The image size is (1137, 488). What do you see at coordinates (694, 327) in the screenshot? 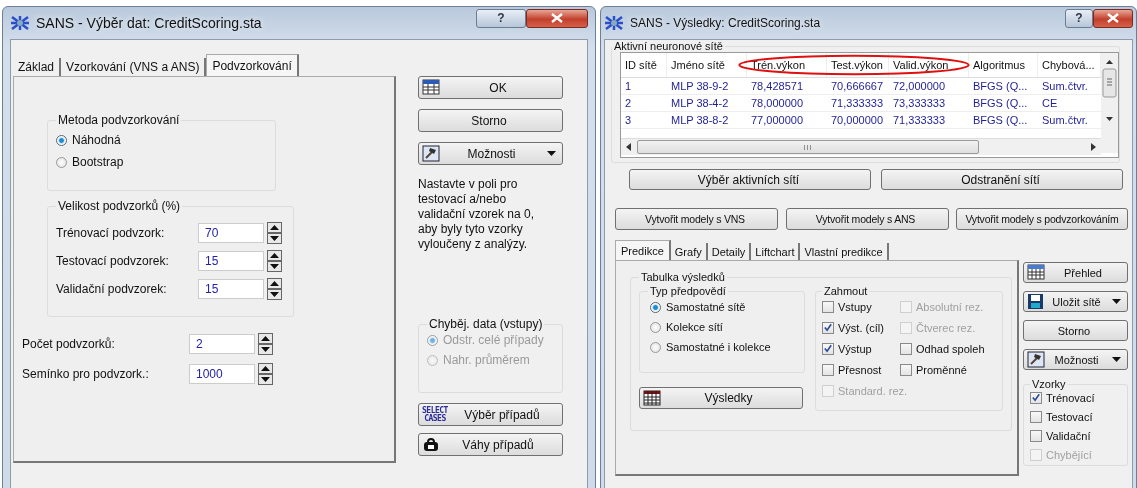
I see `radio-label: Kolekce sítí` at bounding box center [694, 327].